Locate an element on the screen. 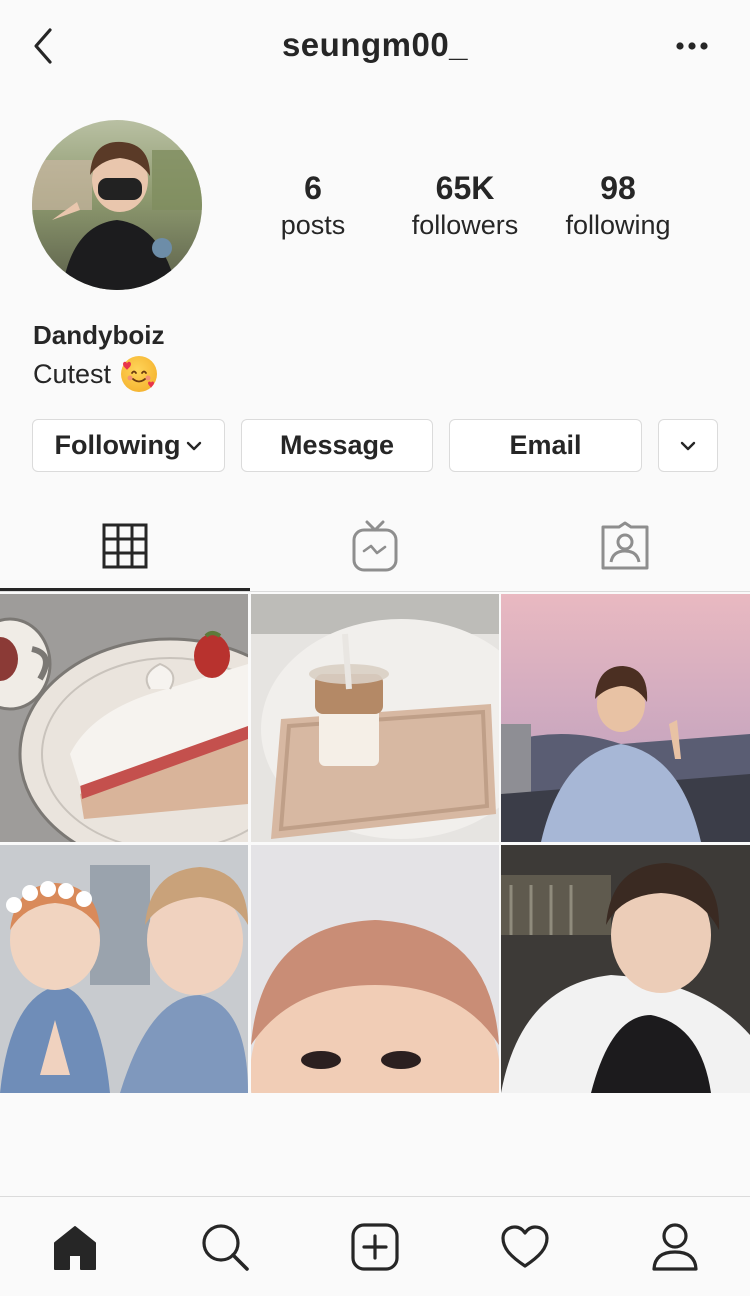 Image resolution: width=750 pixels, height=1296 pixels. email-button-label: Email is located at coordinates (545, 445).